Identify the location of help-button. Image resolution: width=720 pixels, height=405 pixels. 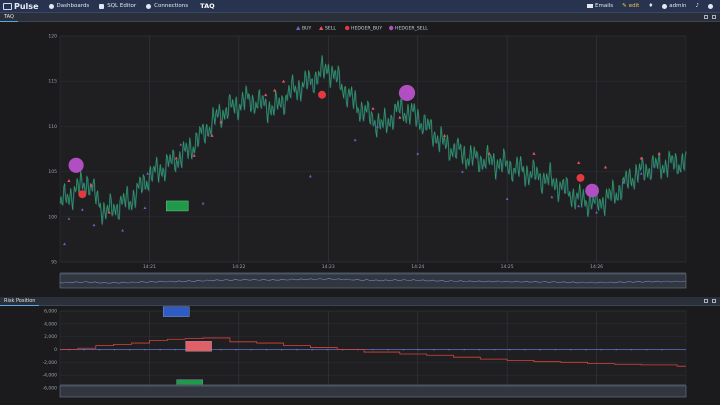
(711, 6).